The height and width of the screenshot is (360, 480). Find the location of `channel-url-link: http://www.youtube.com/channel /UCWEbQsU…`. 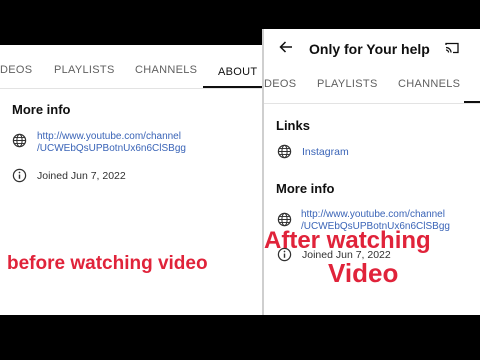

channel-url-link: http://www.youtube.com/channel /UCWEbQsU… is located at coordinates (111, 143).